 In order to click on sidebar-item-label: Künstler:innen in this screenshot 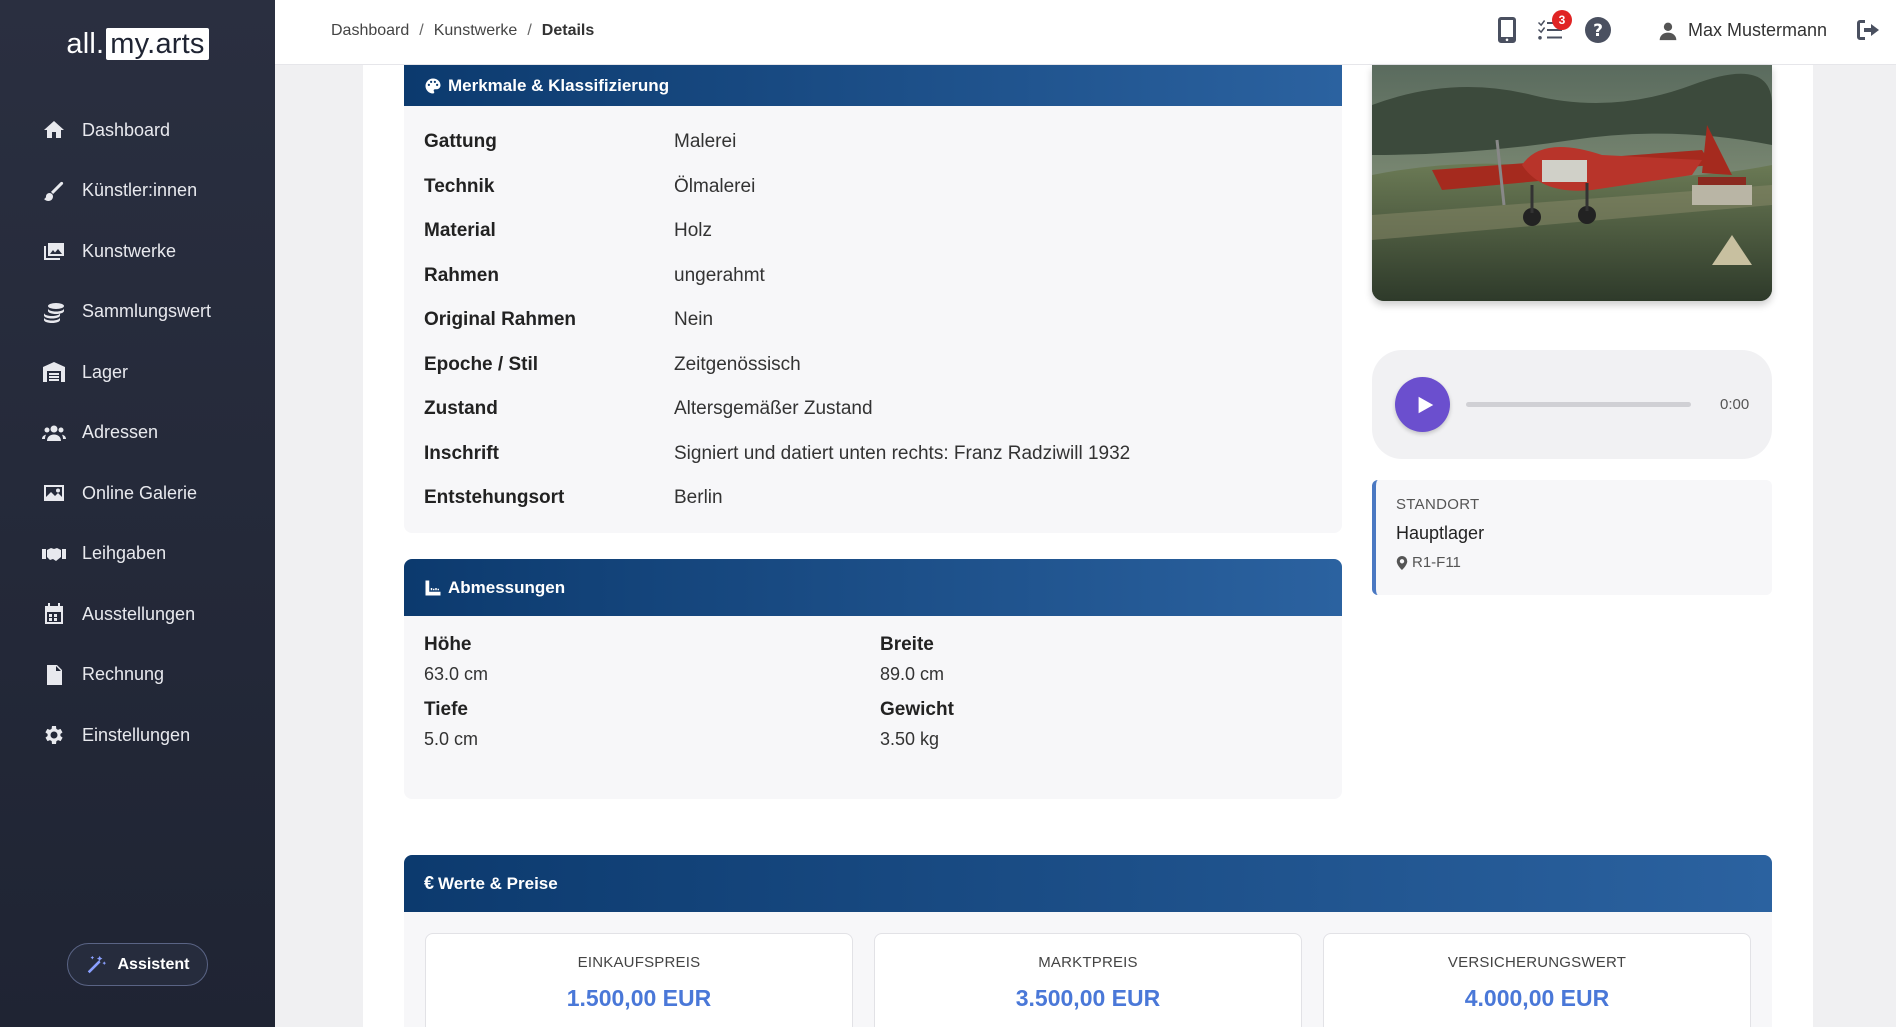, I will do `click(140, 190)`.